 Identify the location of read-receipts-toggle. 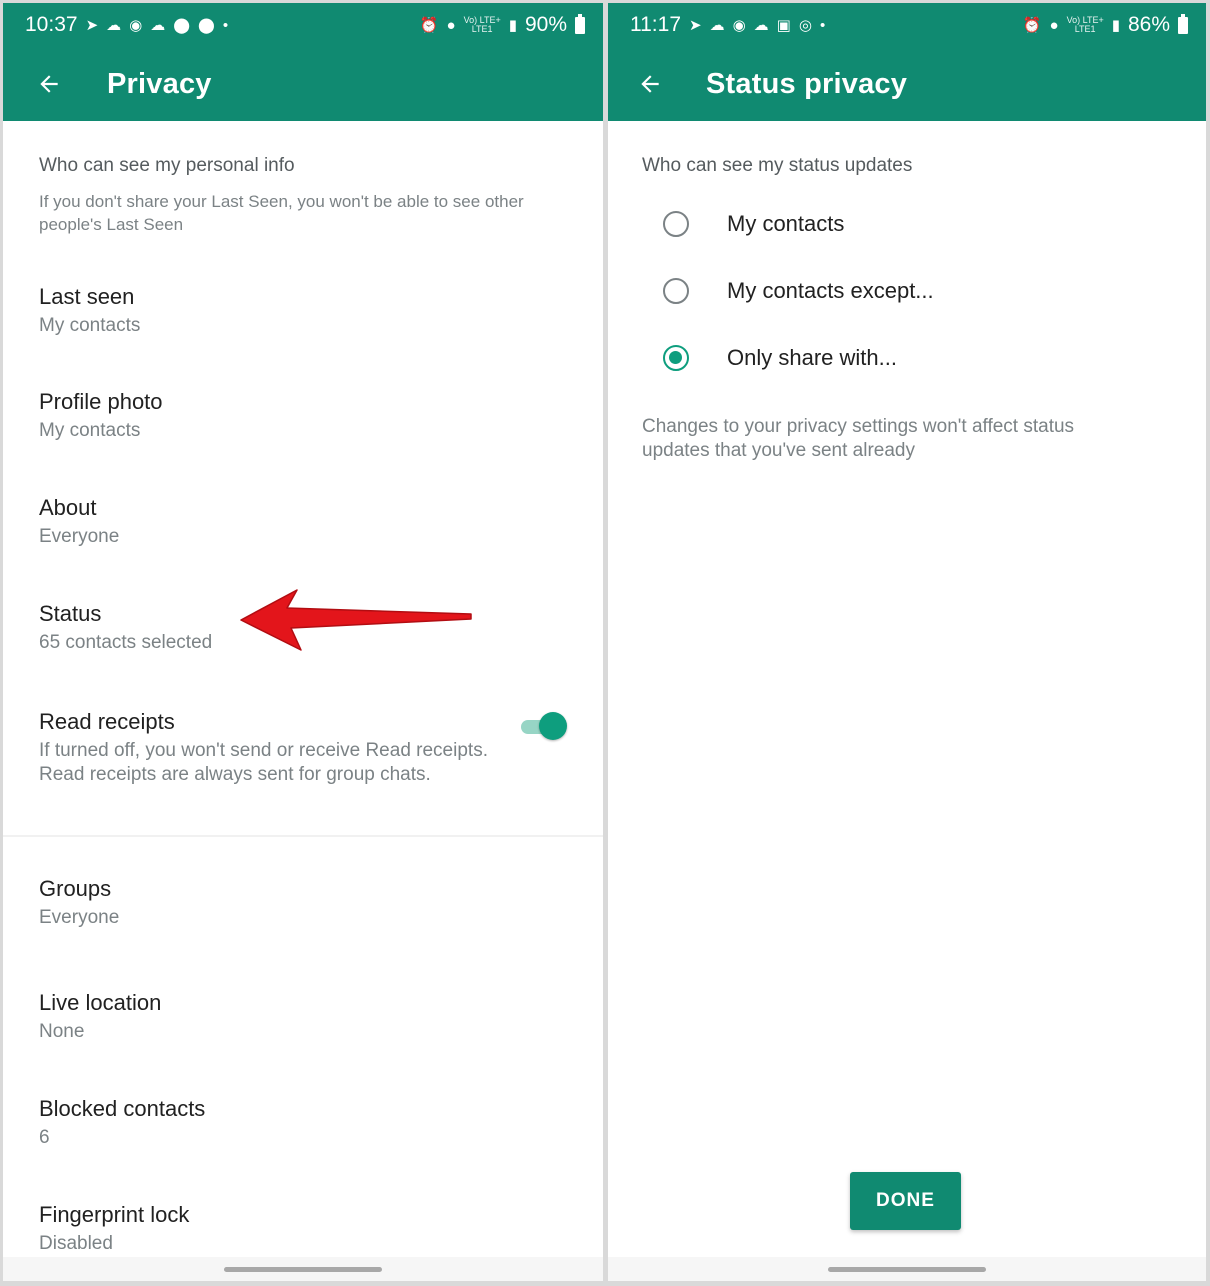
(544, 726).